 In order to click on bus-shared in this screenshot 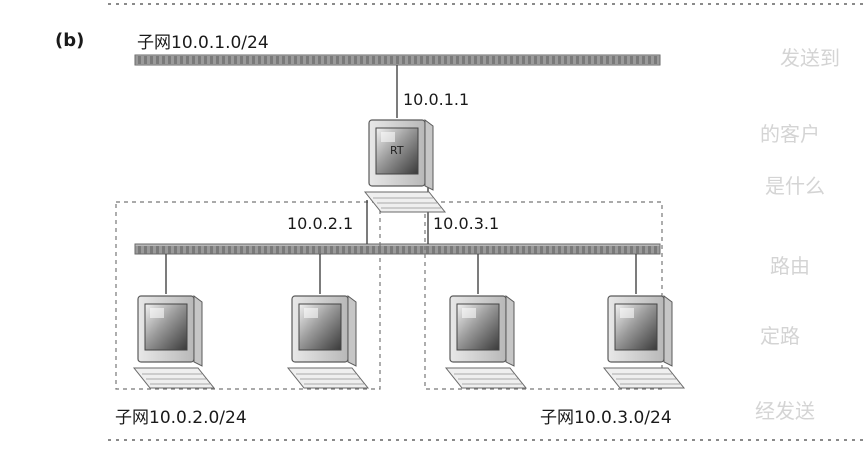, I will do `click(397, 249)`.